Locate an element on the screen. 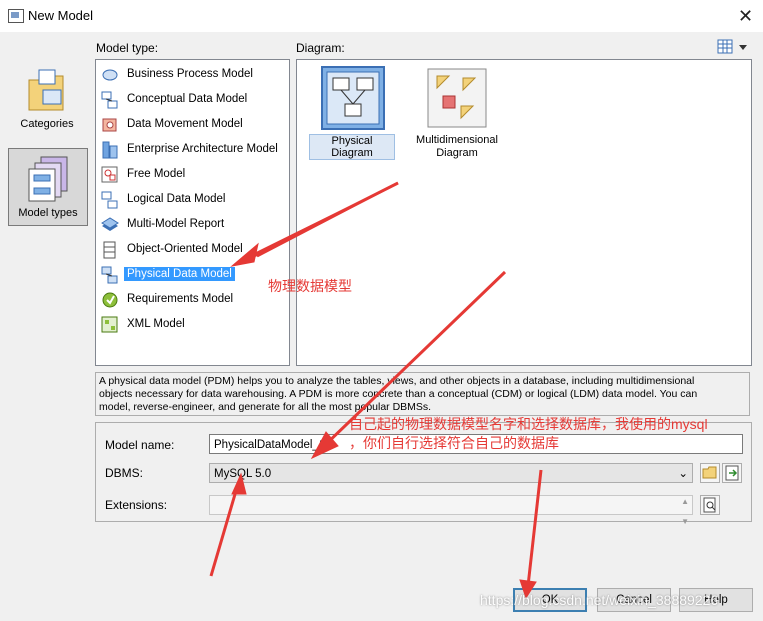  annotation-choose-db: ，你们自行选择符合自己的数据库 is located at coordinates (454, 443).